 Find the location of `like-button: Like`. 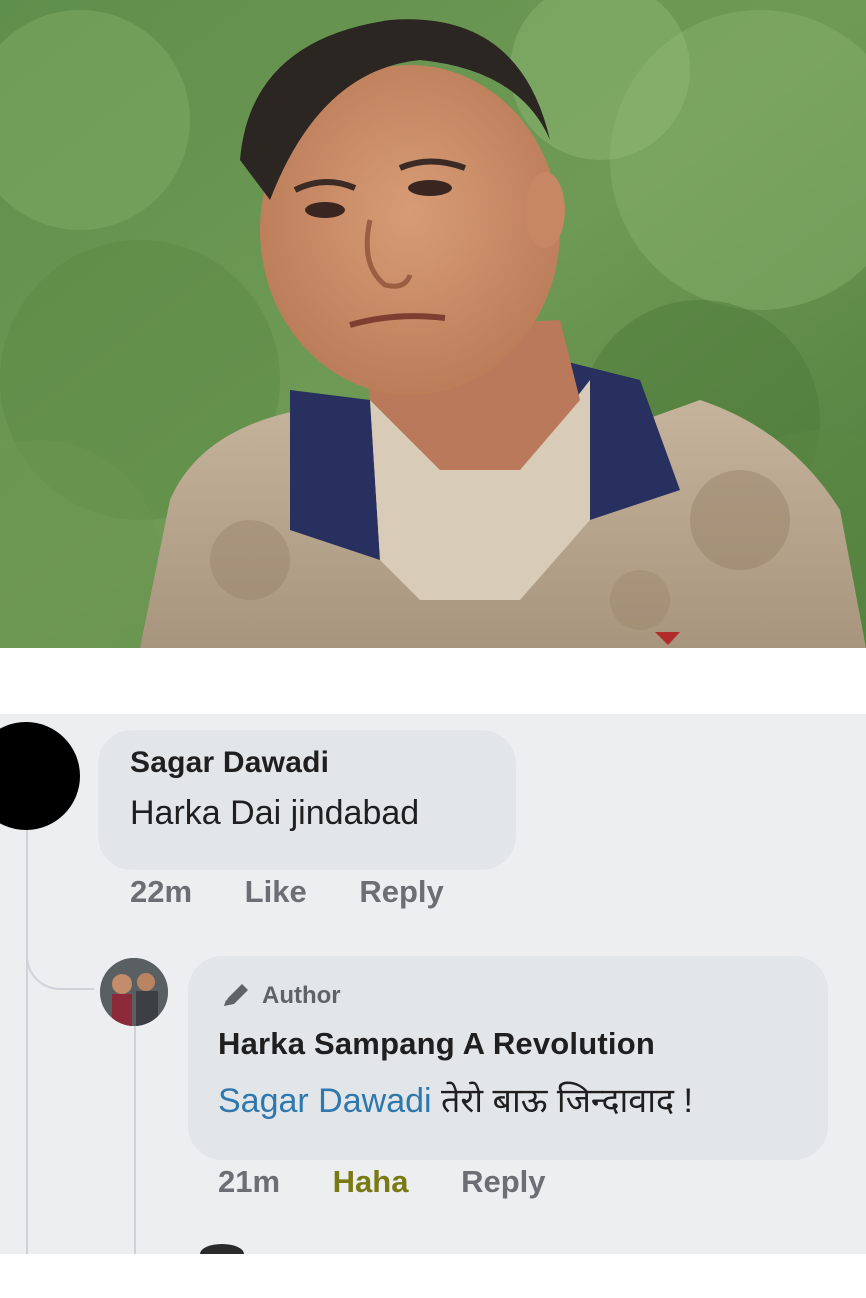

like-button: Like is located at coordinates (276, 892).